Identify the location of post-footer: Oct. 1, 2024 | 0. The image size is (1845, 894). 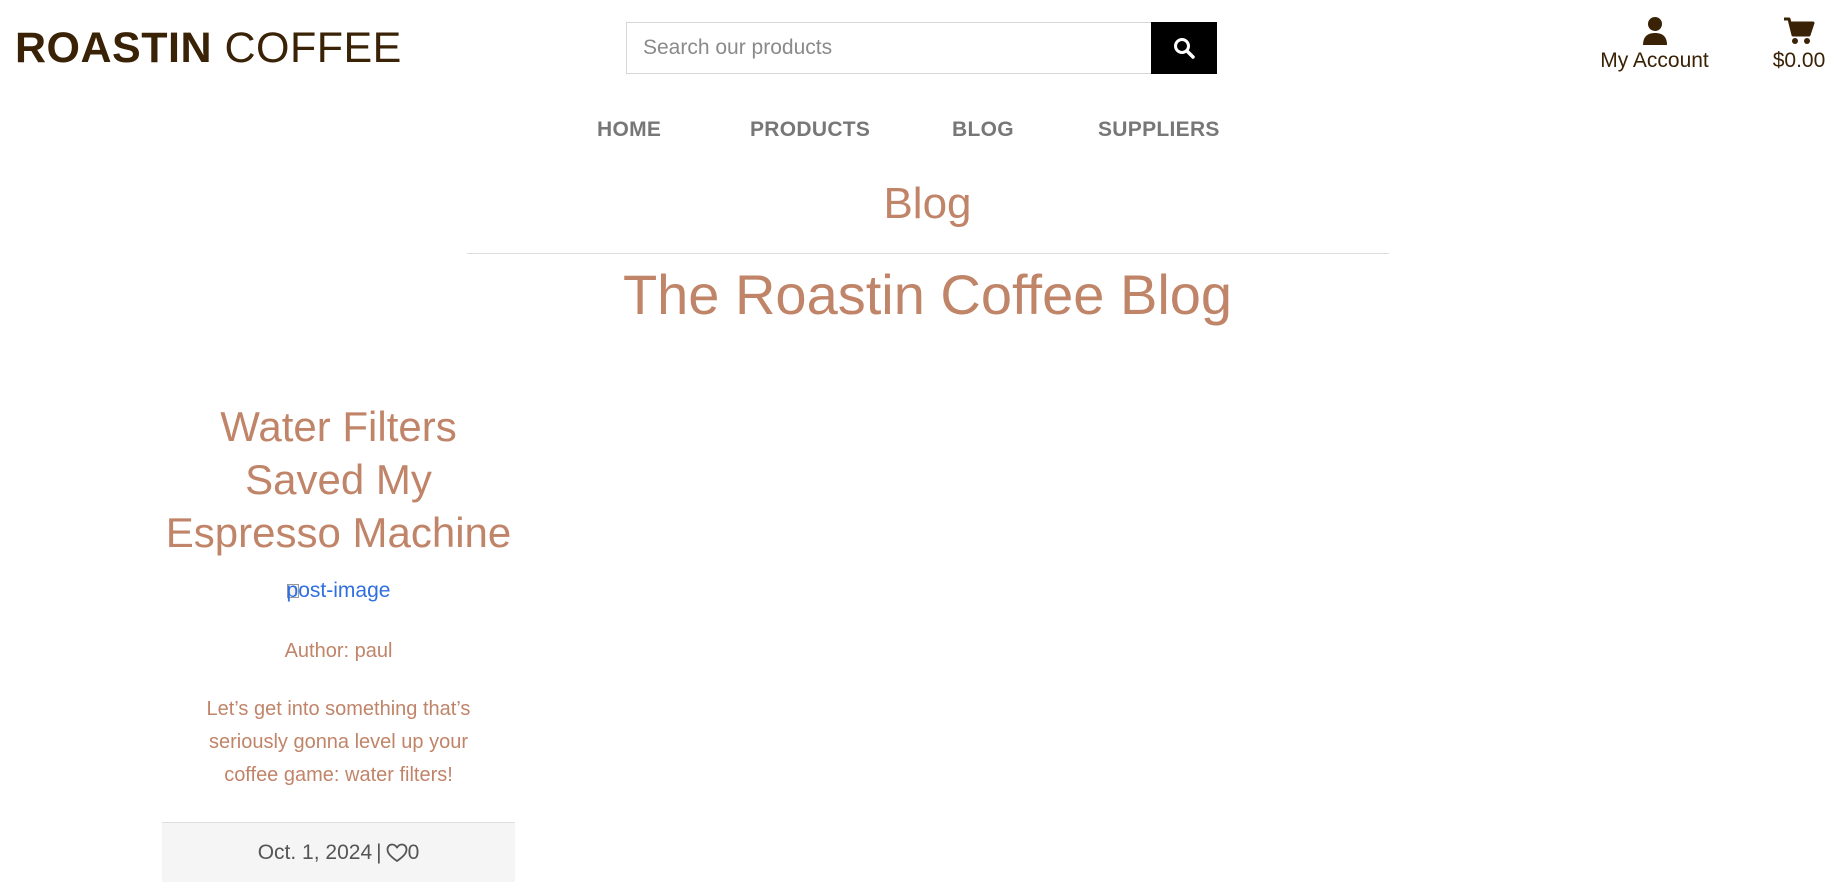
(338, 852).